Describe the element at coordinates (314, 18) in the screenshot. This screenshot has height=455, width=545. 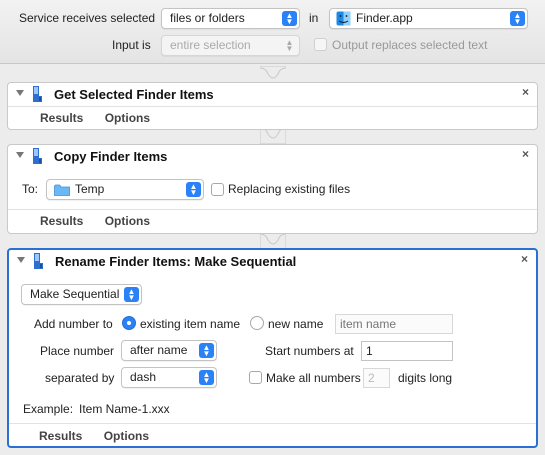
I see `in-label: in` at that location.